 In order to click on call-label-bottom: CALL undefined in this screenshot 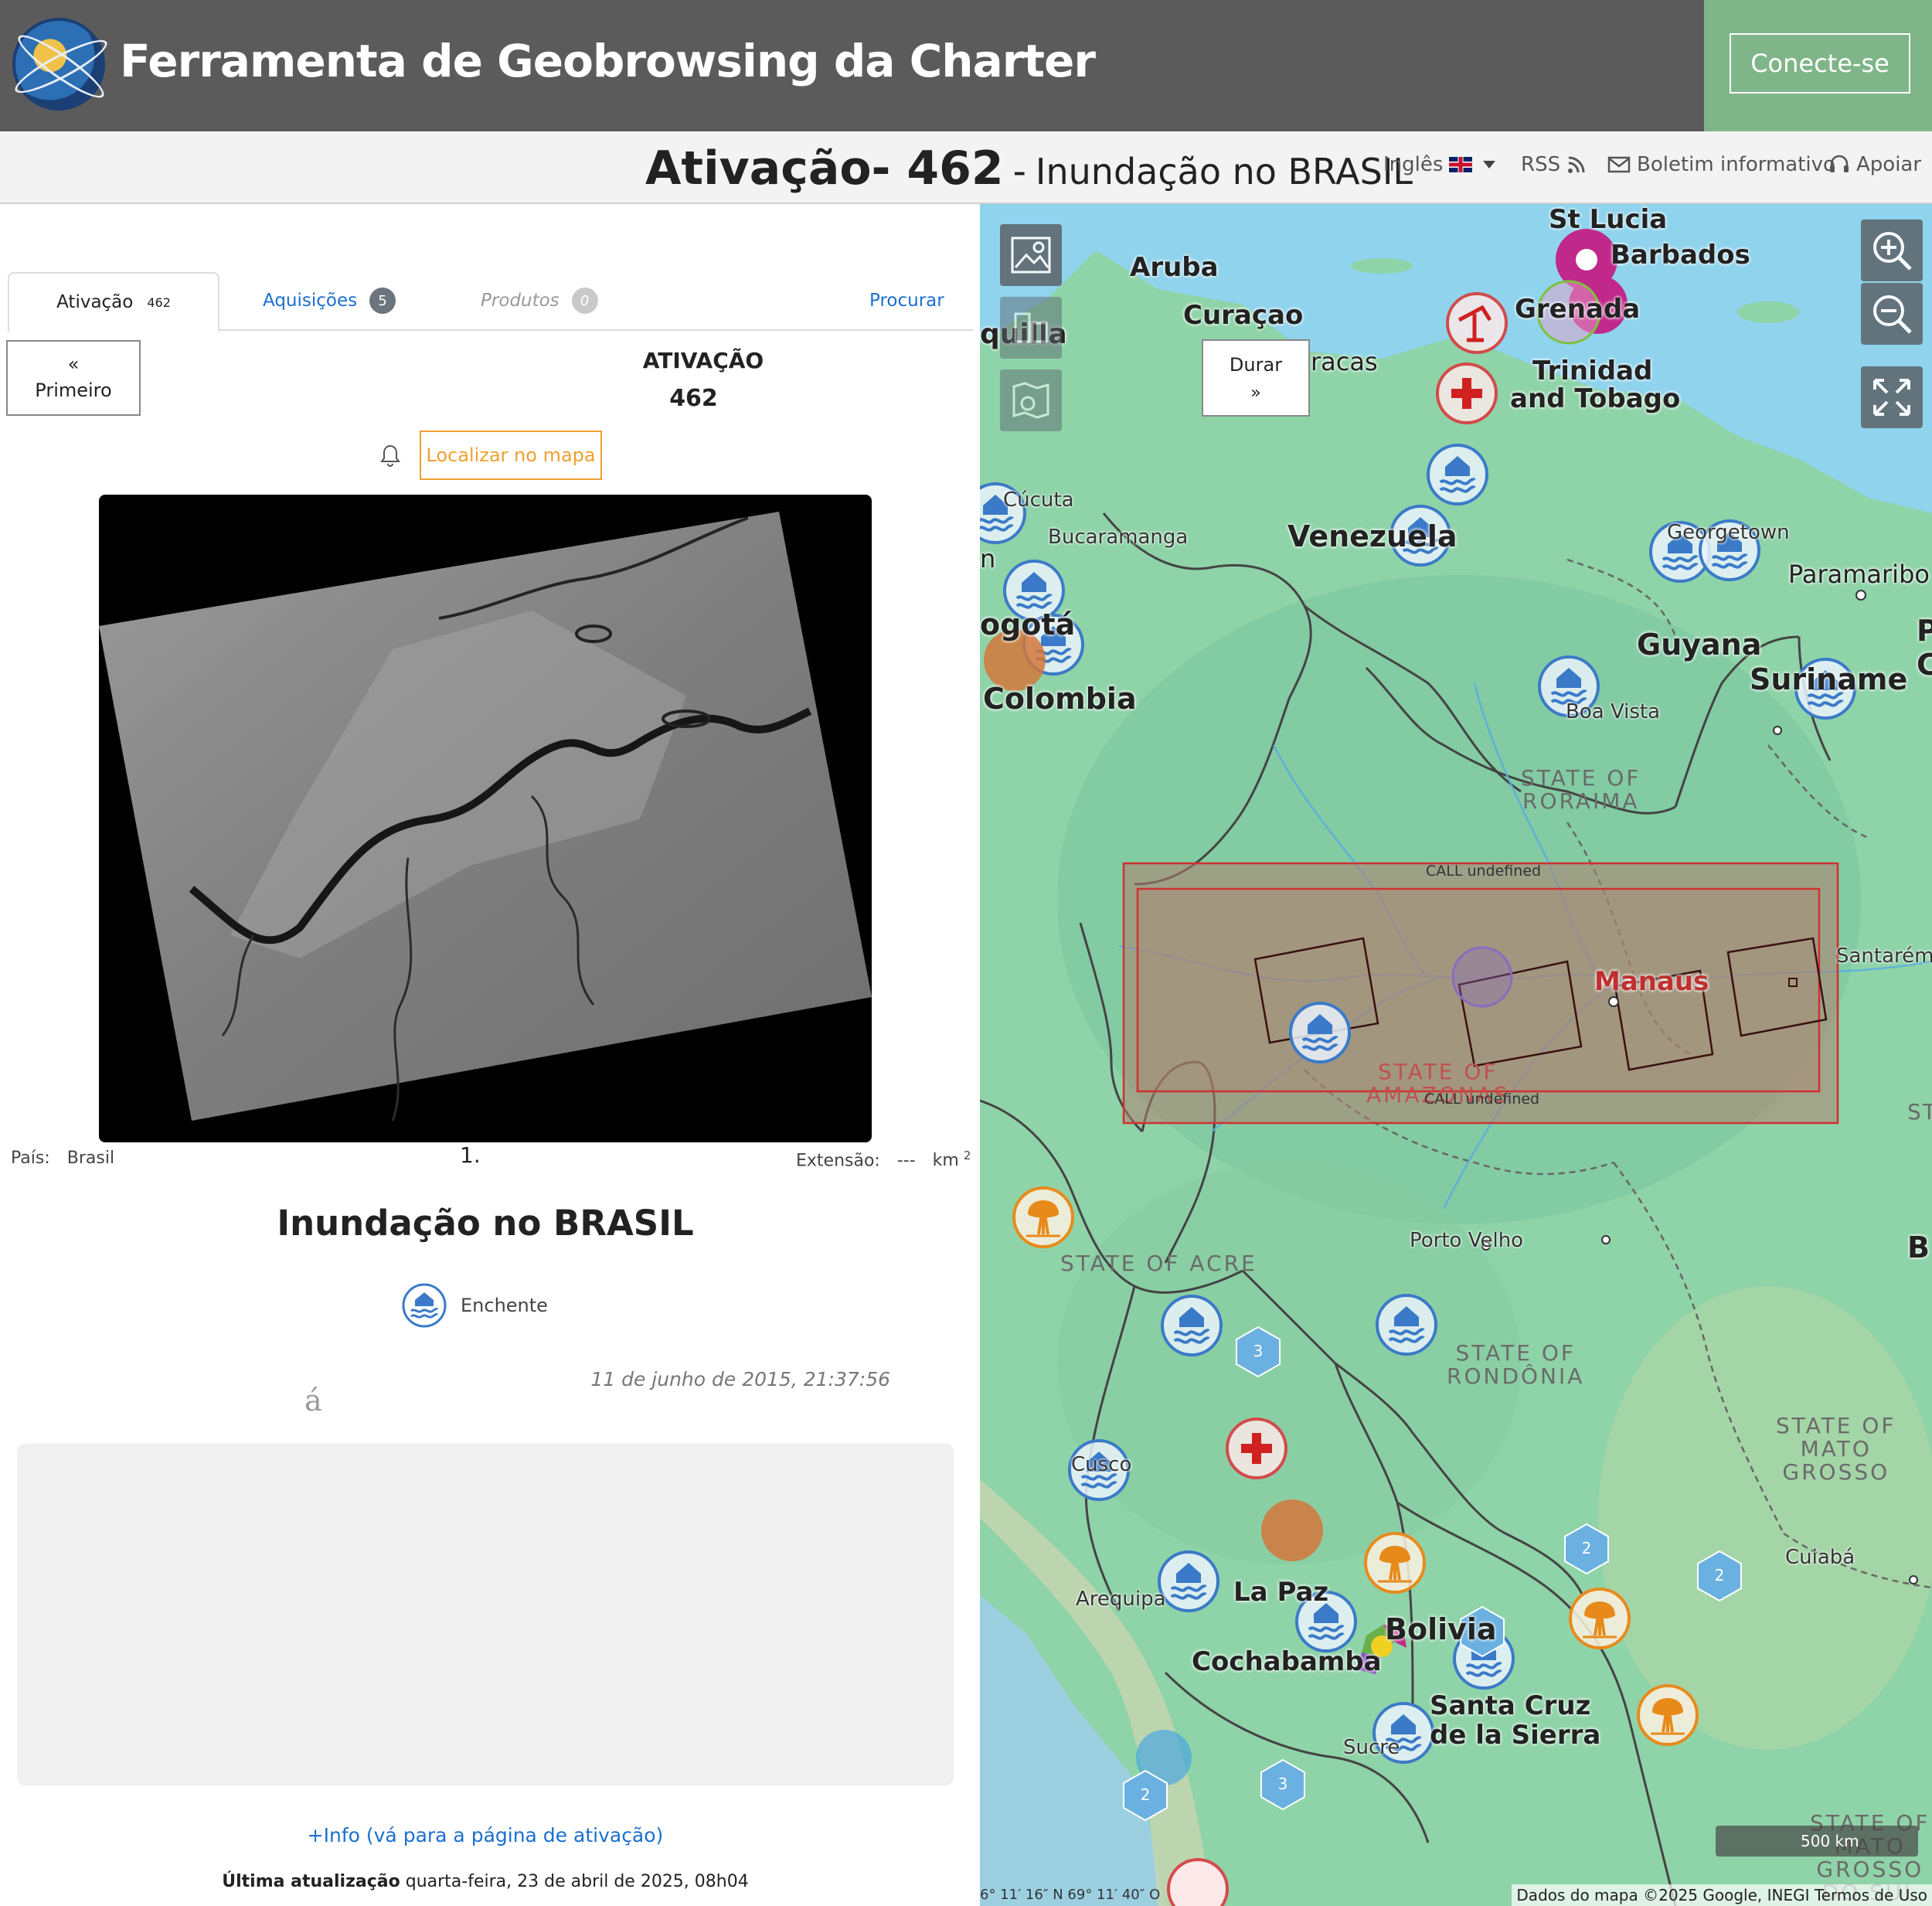, I will do `click(1482, 1099)`.